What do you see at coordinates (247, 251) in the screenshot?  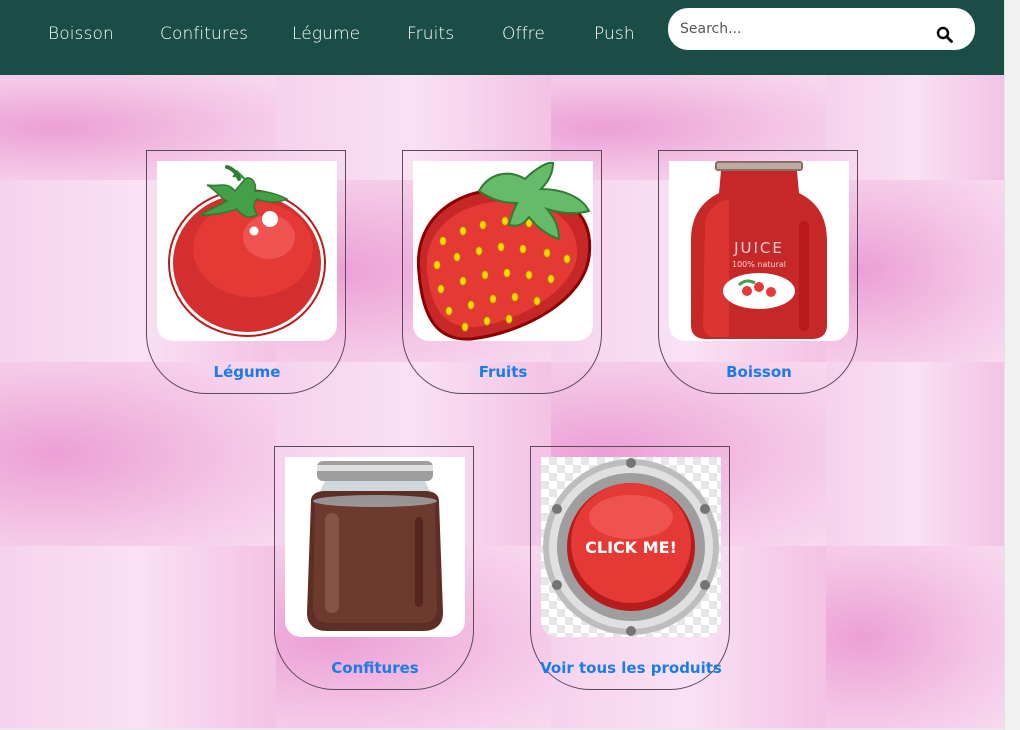 I see `tomato-image` at bounding box center [247, 251].